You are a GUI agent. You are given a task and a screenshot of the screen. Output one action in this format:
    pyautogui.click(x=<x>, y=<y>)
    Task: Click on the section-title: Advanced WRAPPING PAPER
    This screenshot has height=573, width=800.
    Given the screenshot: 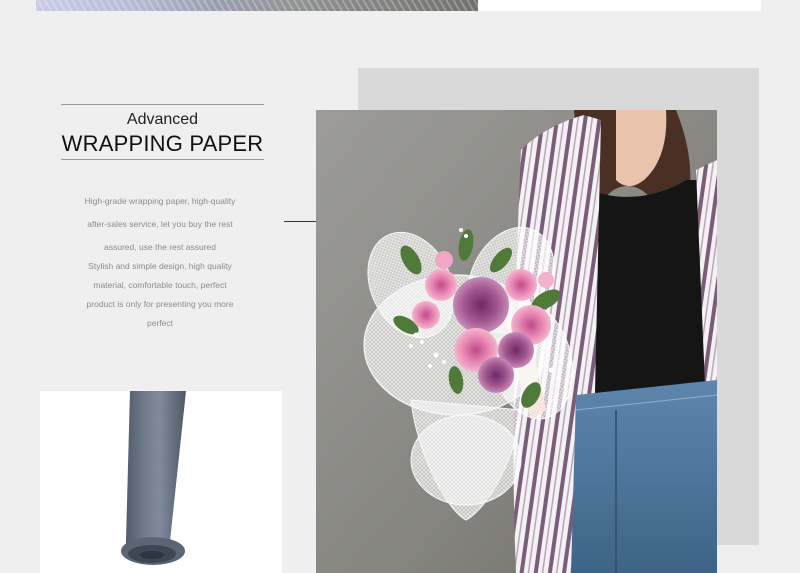 What is the action you would take?
    pyautogui.click(x=162, y=132)
    